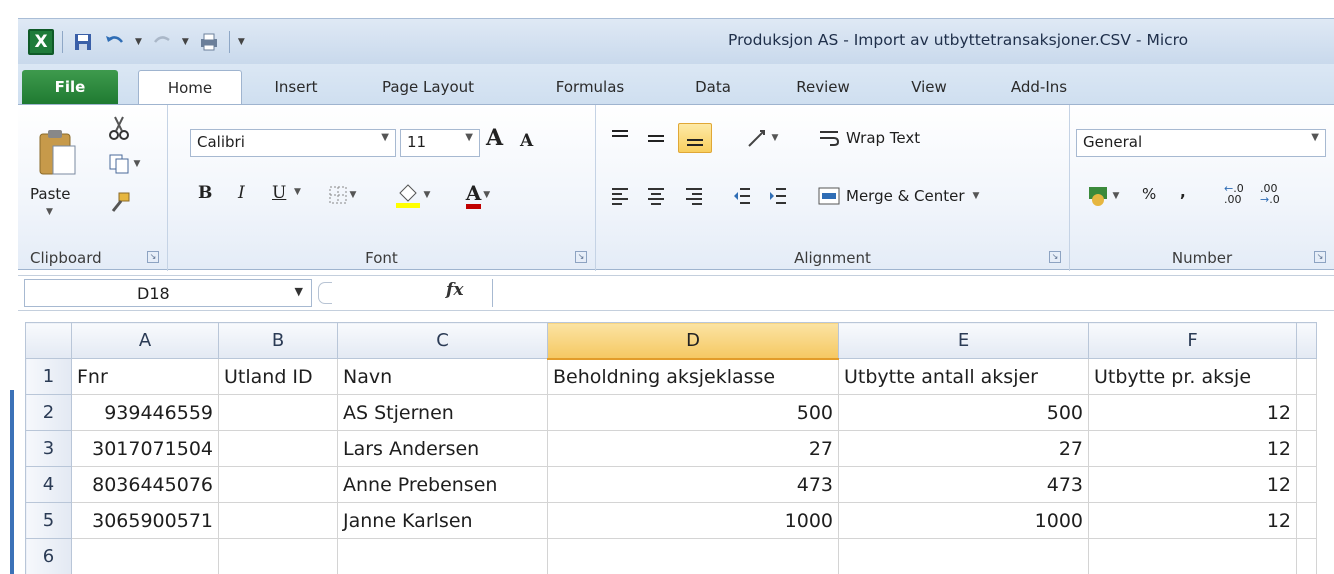 Image resolution: width=1334 pixels, height=574 pixels. I want to click on cell-c2: AS Stjernen, so click(442, 412).